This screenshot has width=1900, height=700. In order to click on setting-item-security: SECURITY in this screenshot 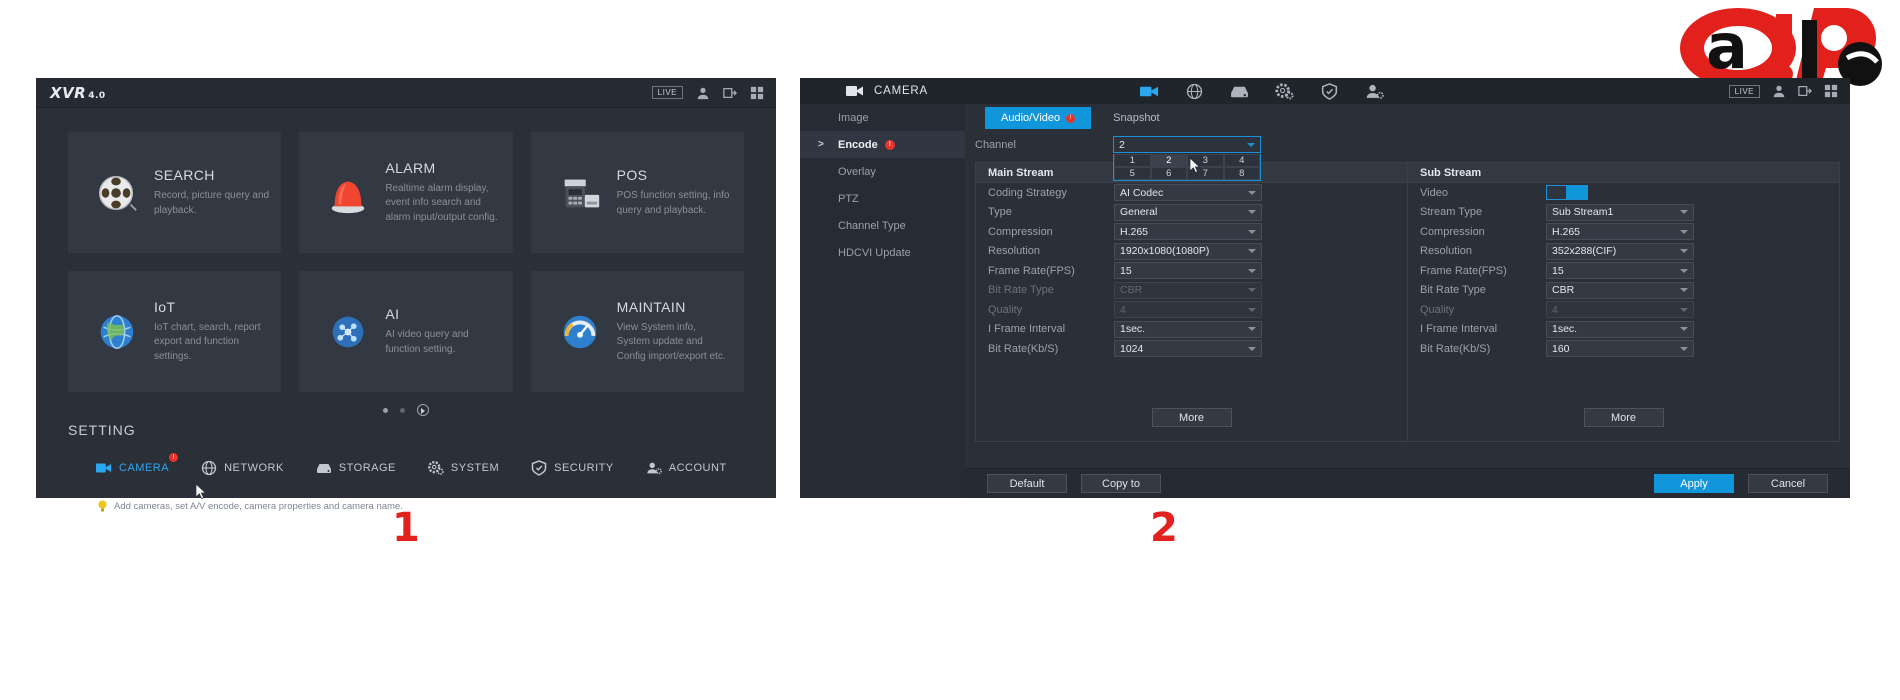, I will do `click(572, 468)`.